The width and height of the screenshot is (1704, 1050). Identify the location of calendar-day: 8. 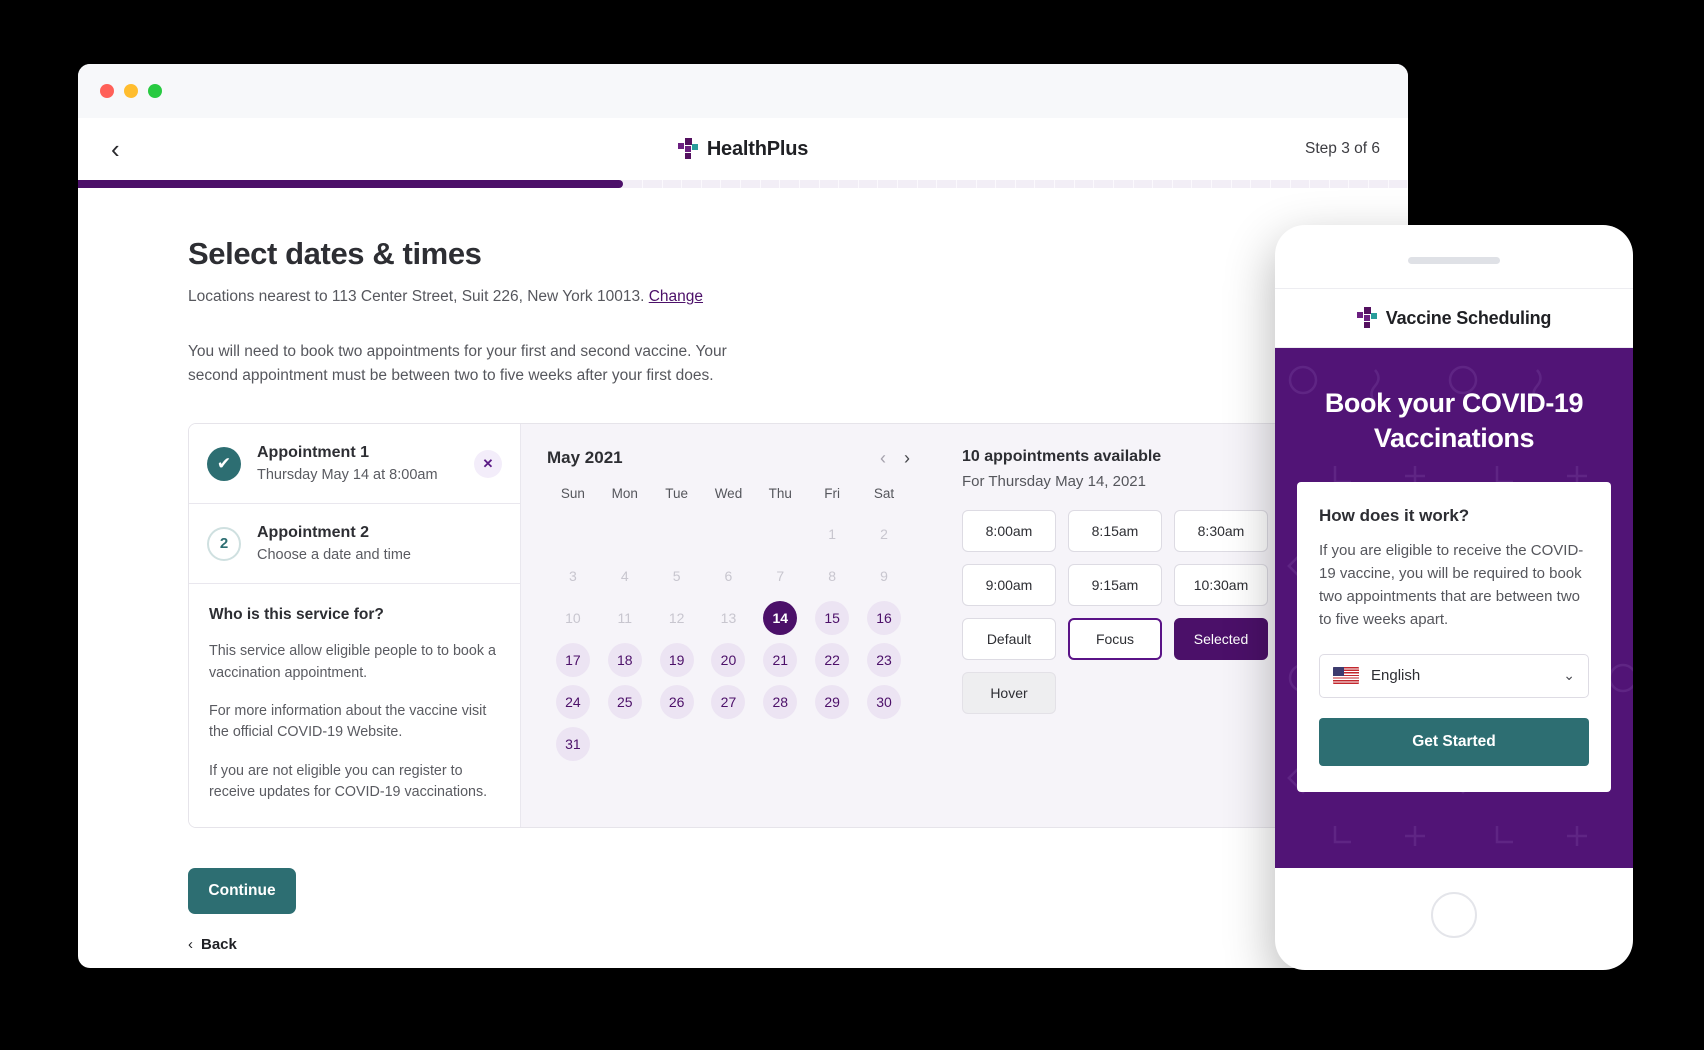
(832, 576).